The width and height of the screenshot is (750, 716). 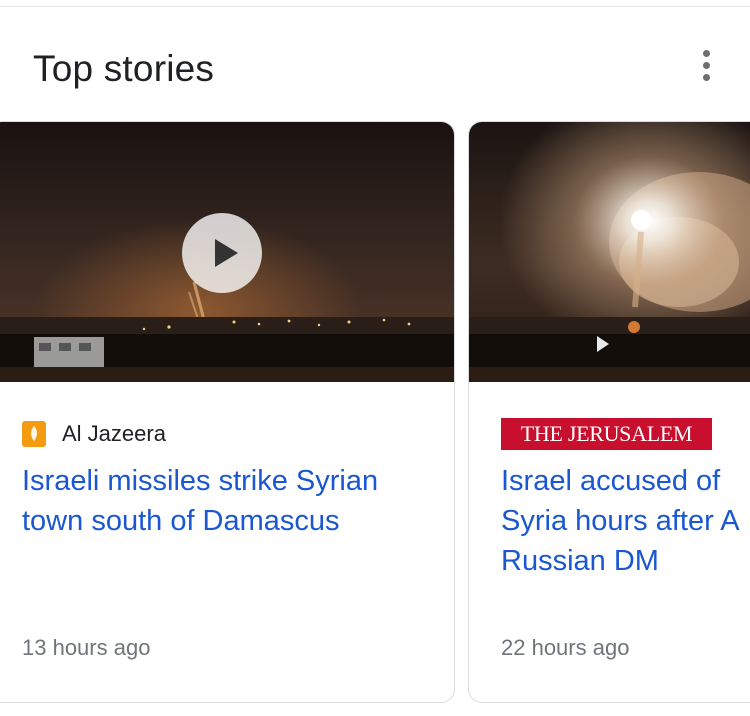 What do you see at coordinates (86, 647) in the screenshot?
I see `story-timestamp: 13 hours ago` at bounding box center [86, 647].